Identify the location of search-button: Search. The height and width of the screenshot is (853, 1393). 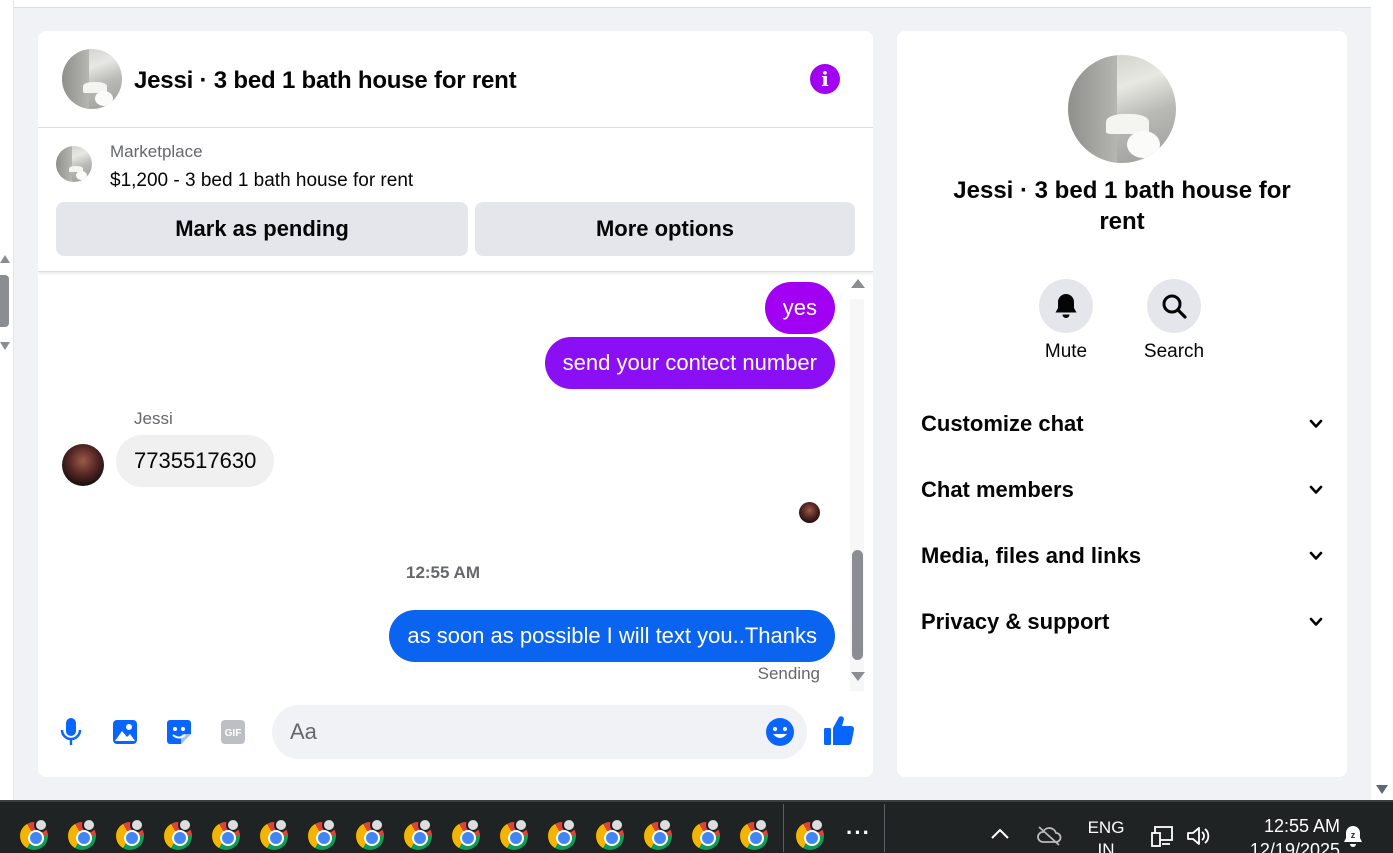
(1174, 321).